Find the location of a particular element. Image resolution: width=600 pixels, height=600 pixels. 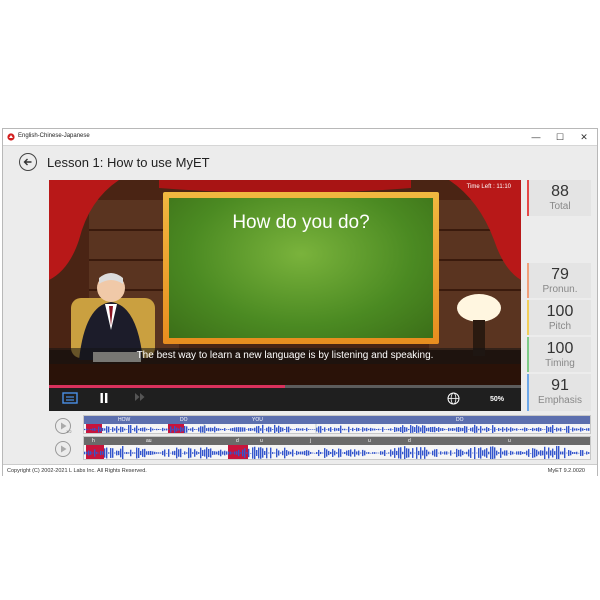

subtitle-toggle-button is located at coordinates (70, 399).